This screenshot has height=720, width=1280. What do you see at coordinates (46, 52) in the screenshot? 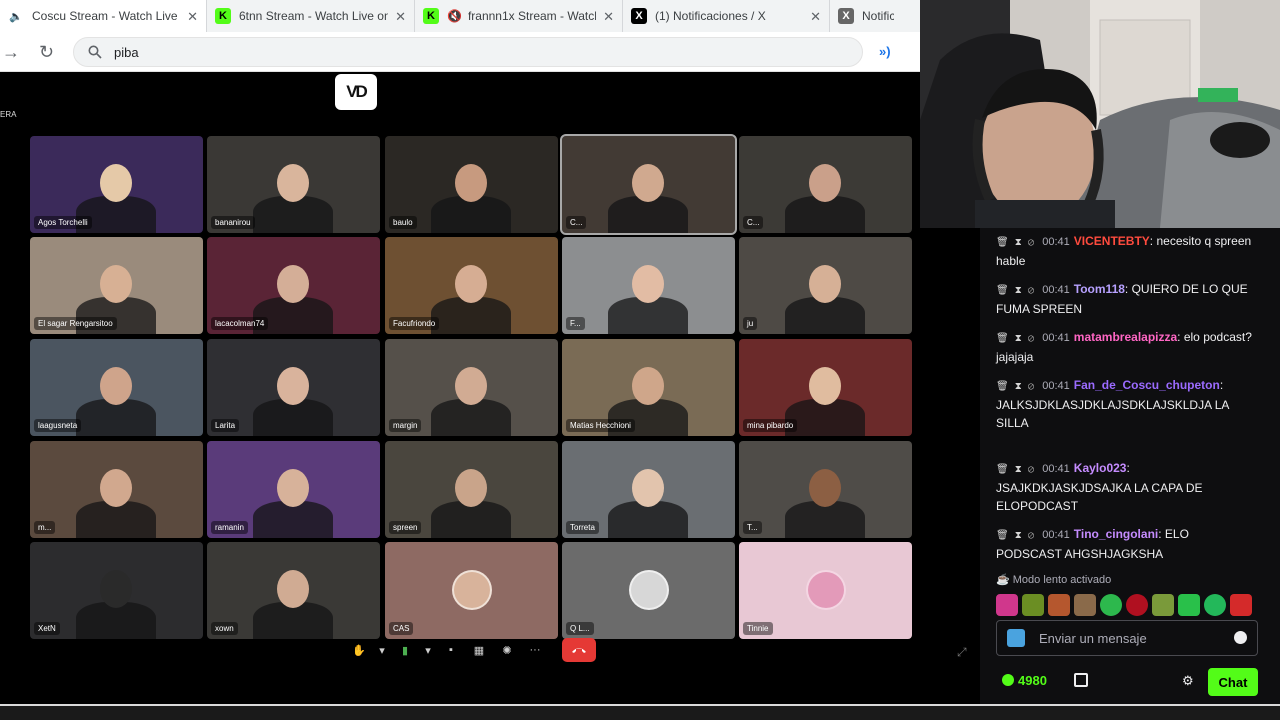
I see `reload-icon: ↻` at bounding box center [46, 52].